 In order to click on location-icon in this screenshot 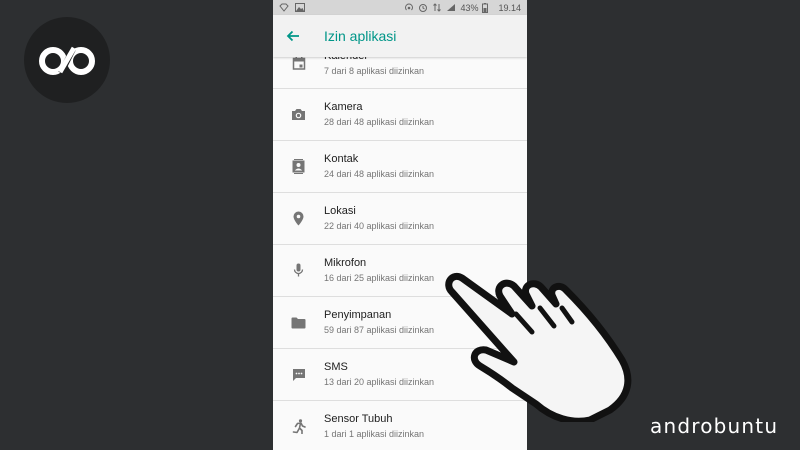, I will do `click(298, 218)`.